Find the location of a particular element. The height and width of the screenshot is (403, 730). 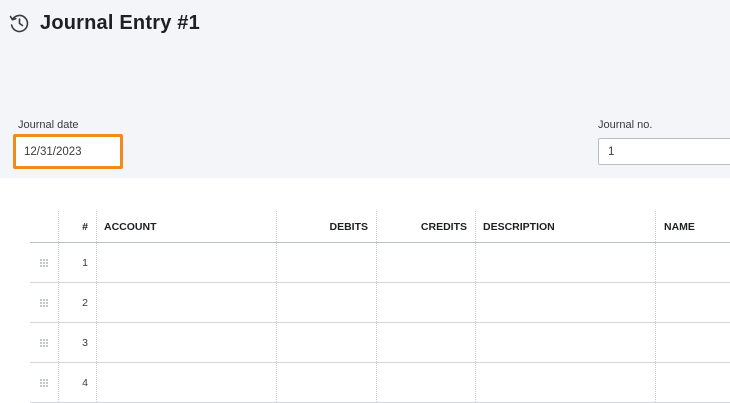

header-handle-cell is located at coordinates (44, 226).